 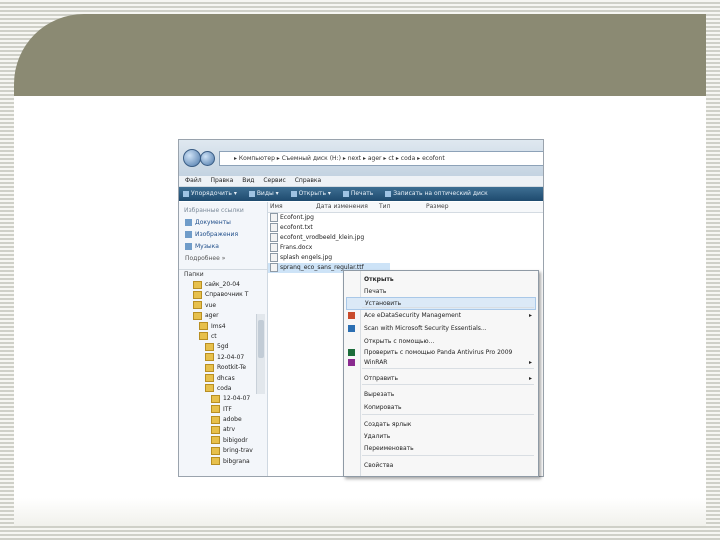 What do you see at coordinates (193, 180) in the screenshot?
I see `menu-file: Файл` at bounding box center [193, 180].